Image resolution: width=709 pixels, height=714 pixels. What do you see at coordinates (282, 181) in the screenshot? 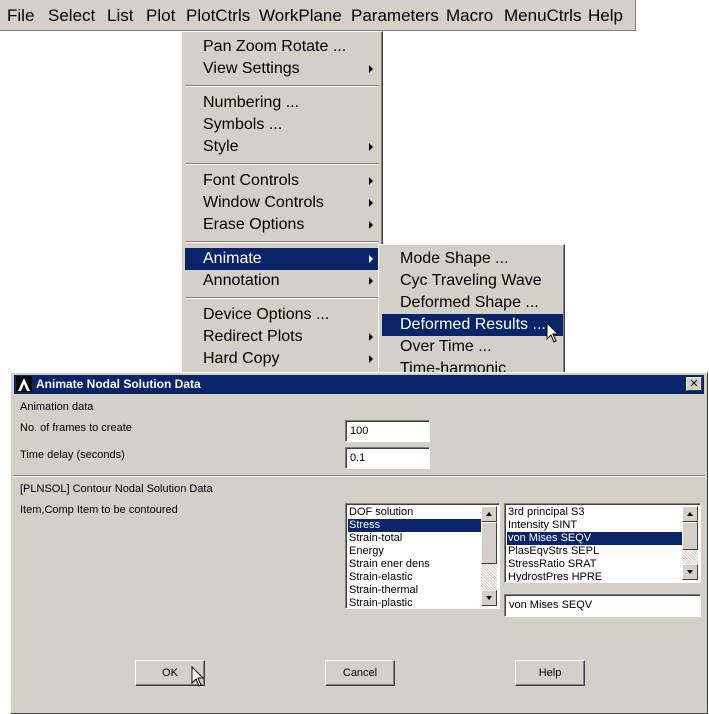
I see `menu-item-font-controls: Font Controls` at bounding box center [282, 181].